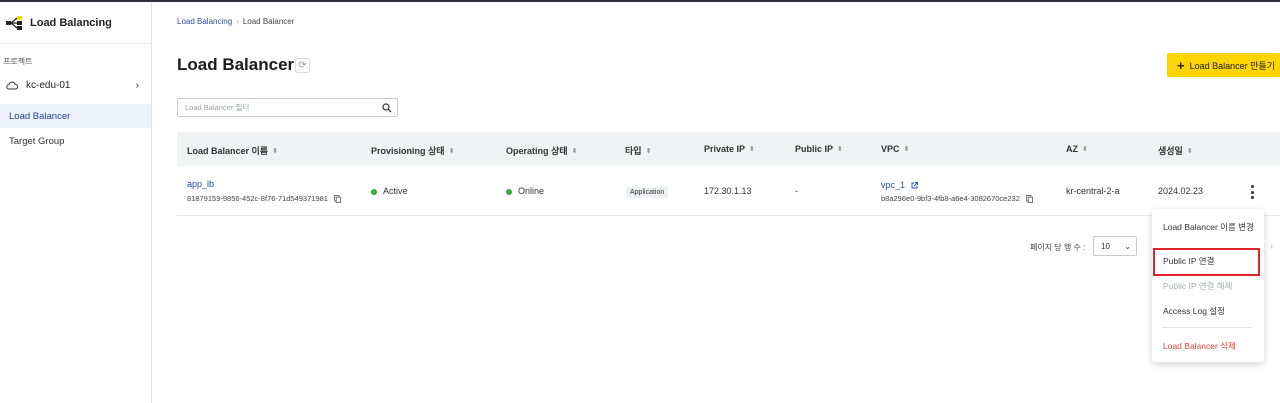 The image size is (1280, 403). What do you see at coordinates (232, 150) in the screenshot?
I see `column-header-name: Load Balancer 이름 ⬍` at bounding box center [232, 150].